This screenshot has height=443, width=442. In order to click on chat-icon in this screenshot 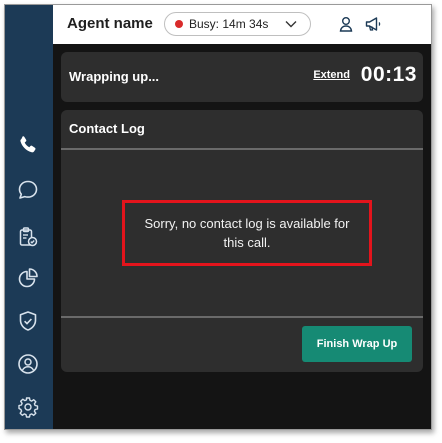, I will do `click(28, 190)`.